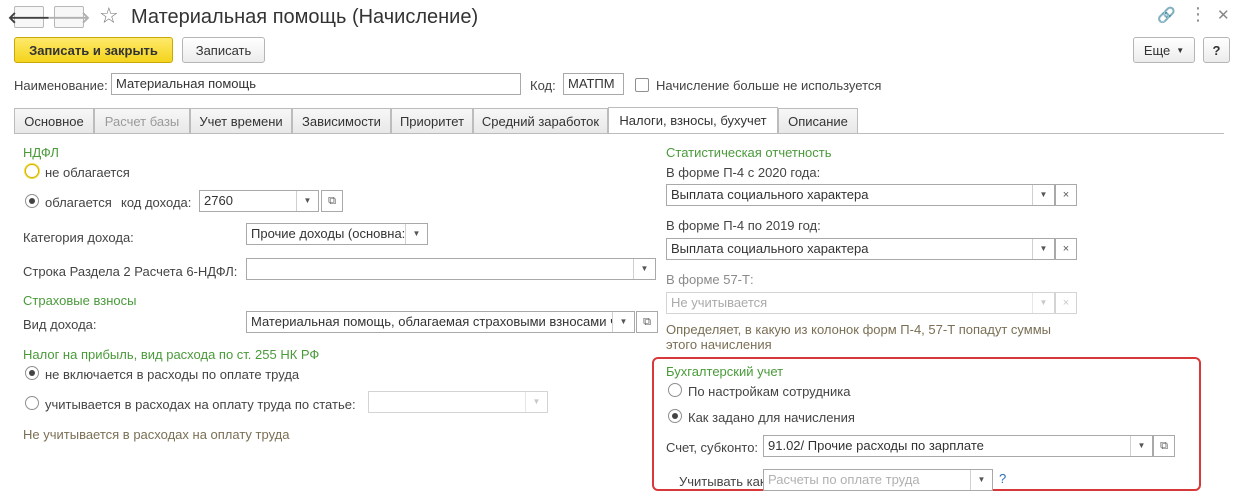 Image resolution: width=1238 pixels, height=500 pixels. Describe the element at coordinates (328, 233) in the screenshot. I see `income-category-value: Прочие доходы (основна:` at that location.